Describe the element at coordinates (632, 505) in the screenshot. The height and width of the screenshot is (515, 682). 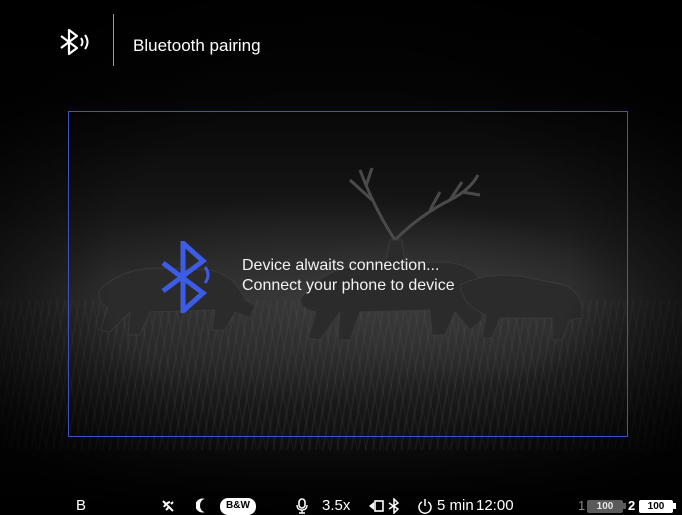
I see `battery-2-index: 2` at that location.